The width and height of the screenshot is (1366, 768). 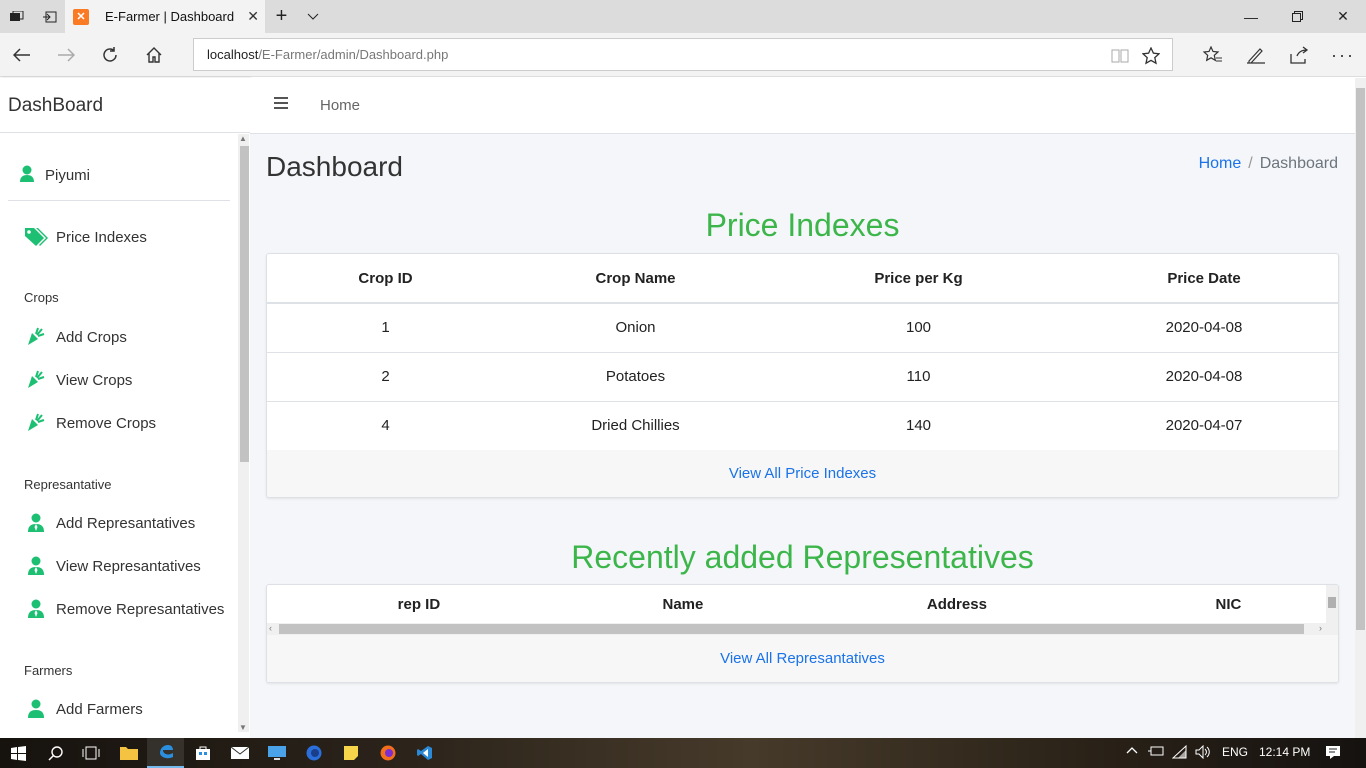 I want to click on table-row: 4 Dried Chillies 140 2020-04-07, so click(x=802, y=425).